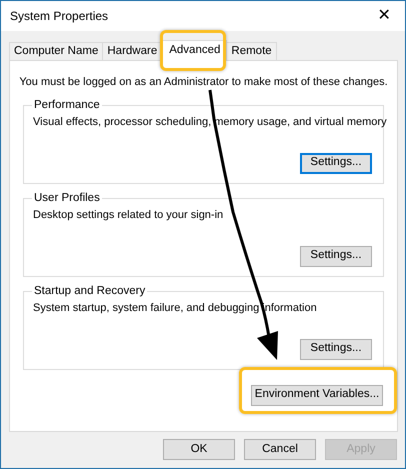 This screenshot has width=406, height=469. Describe the element at coordinates (67, 197) in the screenshot. I see `group-title: User Profiles` at that location.